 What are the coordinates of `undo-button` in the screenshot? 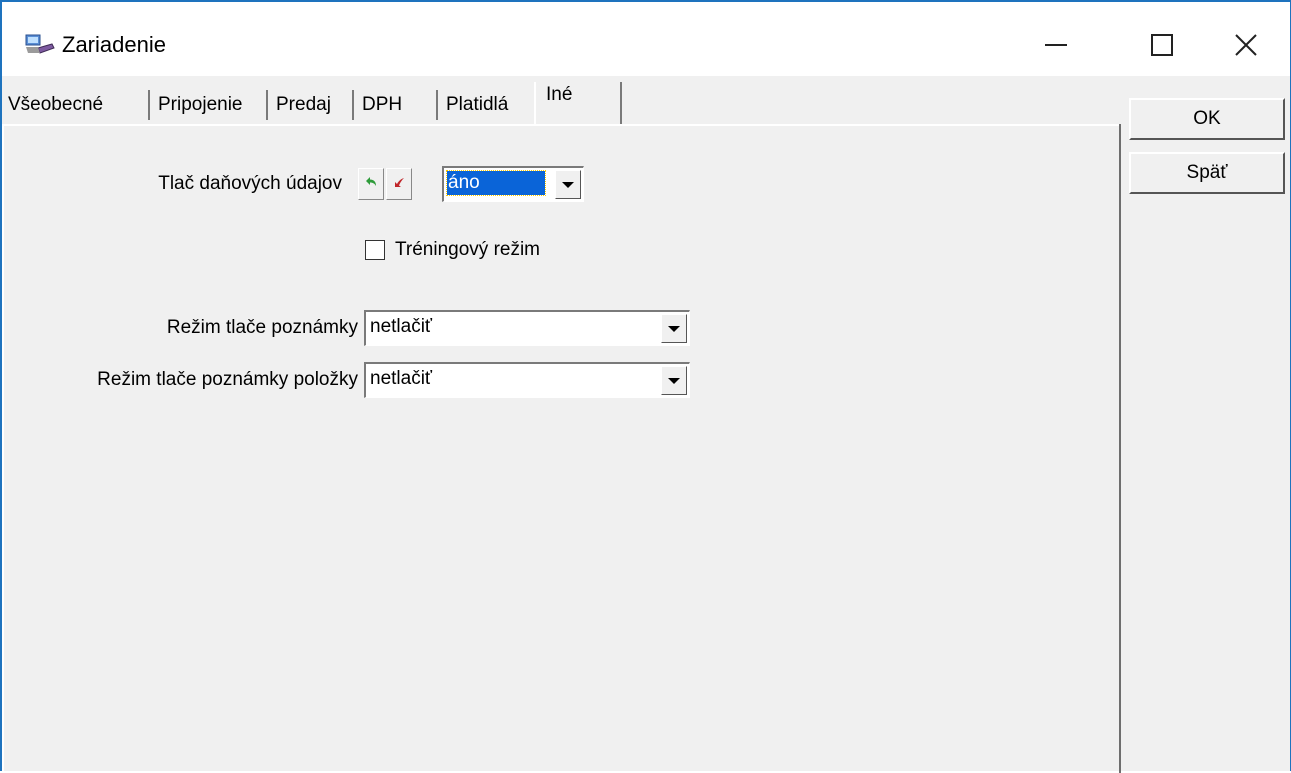 It's located at (371, 184).